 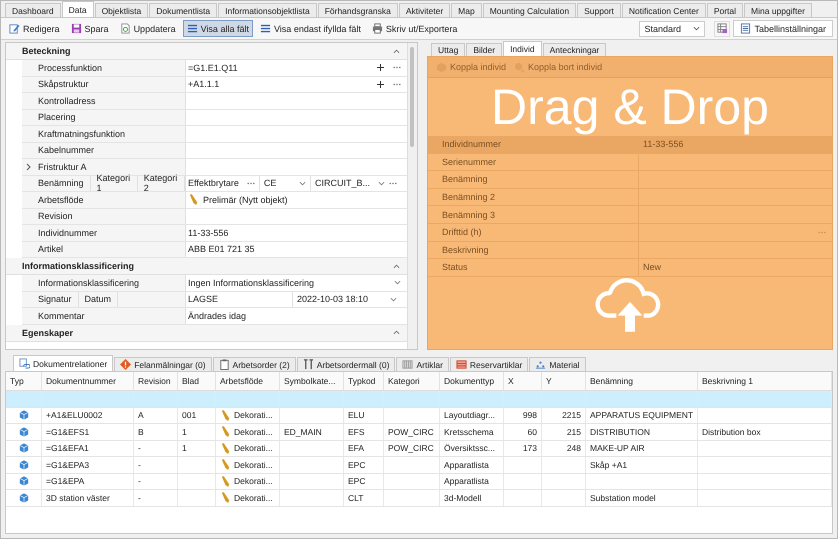 What do you see at coordinates (540, 364) in the screenshot?
I see `dots-triangle-icon` at bounding box center [540, 364].